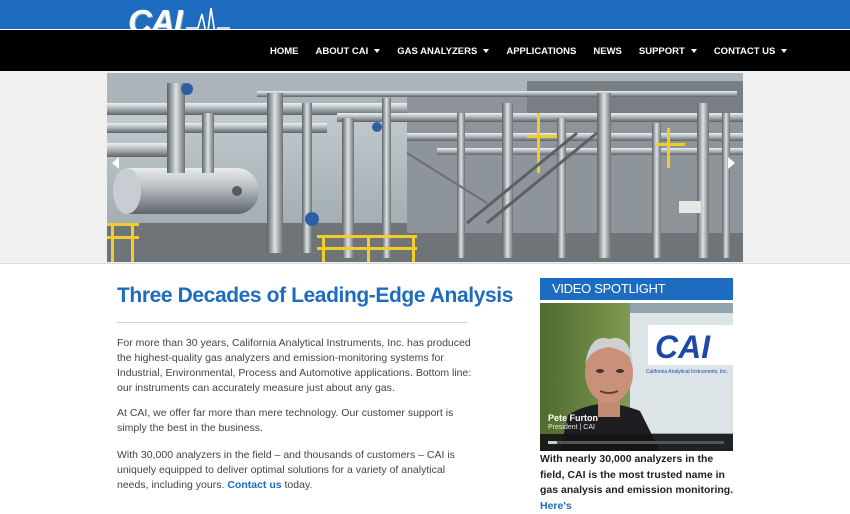 The height and width of the screenshot is (514, 850). What do you see at coordinates (731, 163) in the screenshot?
I see `chevron-right-icon` at bounding box center [731, 163].